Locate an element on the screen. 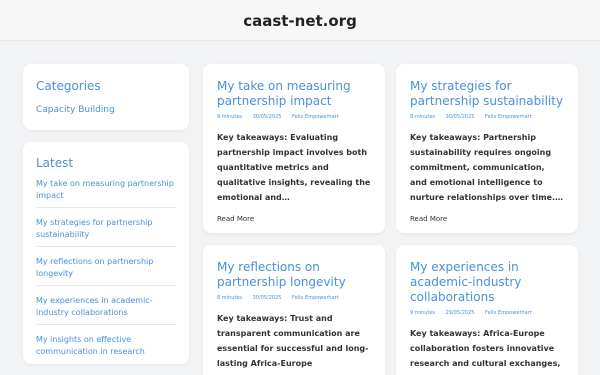  category-link-capacity-building: Capacity Building is located at coordinates (106, 110).